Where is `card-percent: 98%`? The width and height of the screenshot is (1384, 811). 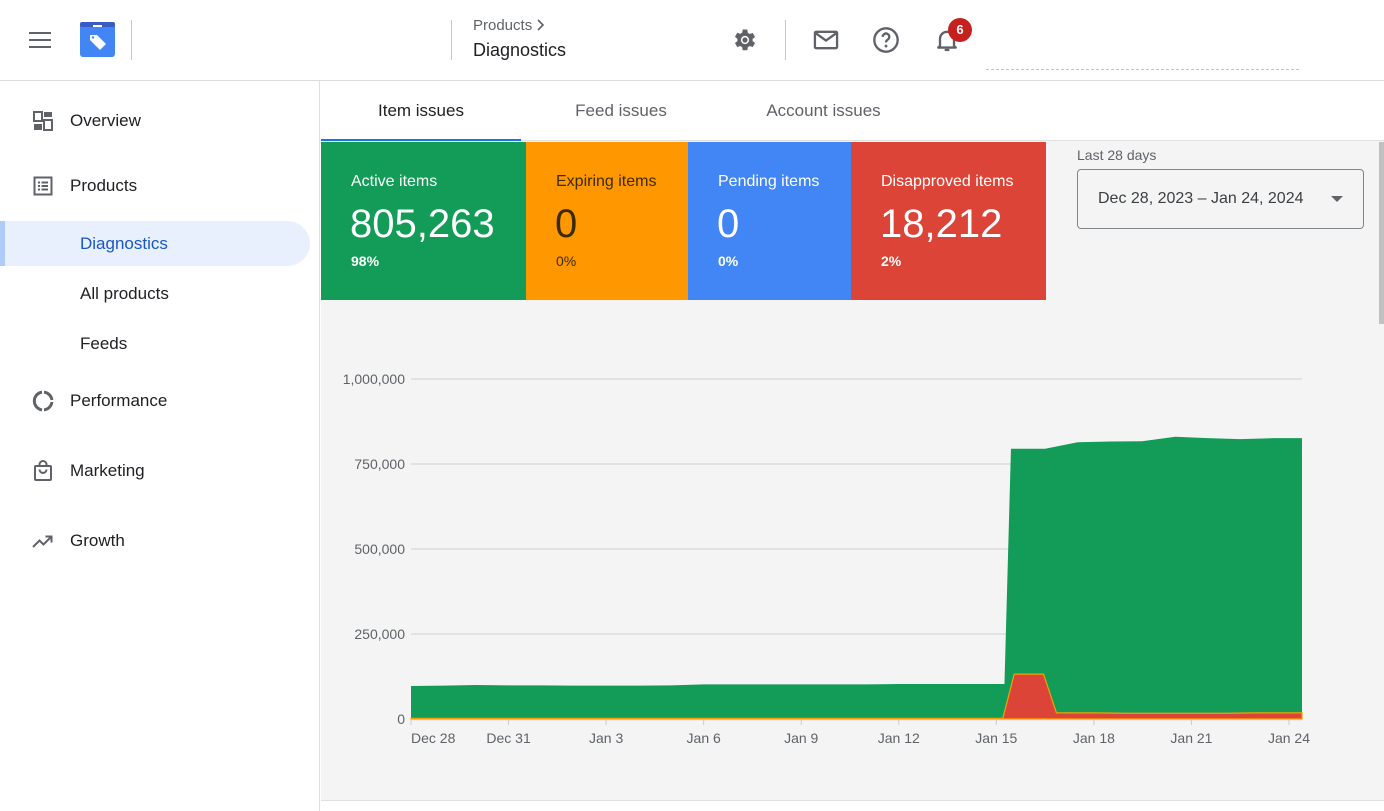
card-percent: 98% is located at coordinates (365, 261).